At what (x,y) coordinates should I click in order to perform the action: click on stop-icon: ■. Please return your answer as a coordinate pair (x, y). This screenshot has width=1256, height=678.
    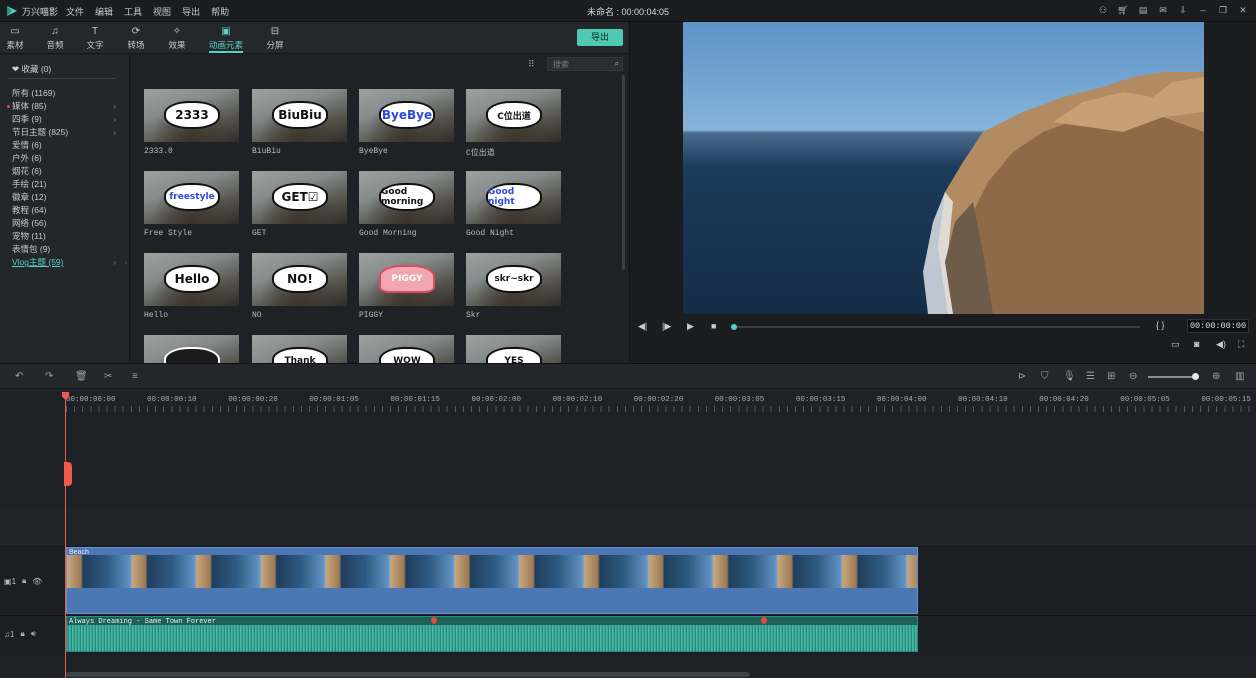
    Looking at the image, I should click on (713, 326).